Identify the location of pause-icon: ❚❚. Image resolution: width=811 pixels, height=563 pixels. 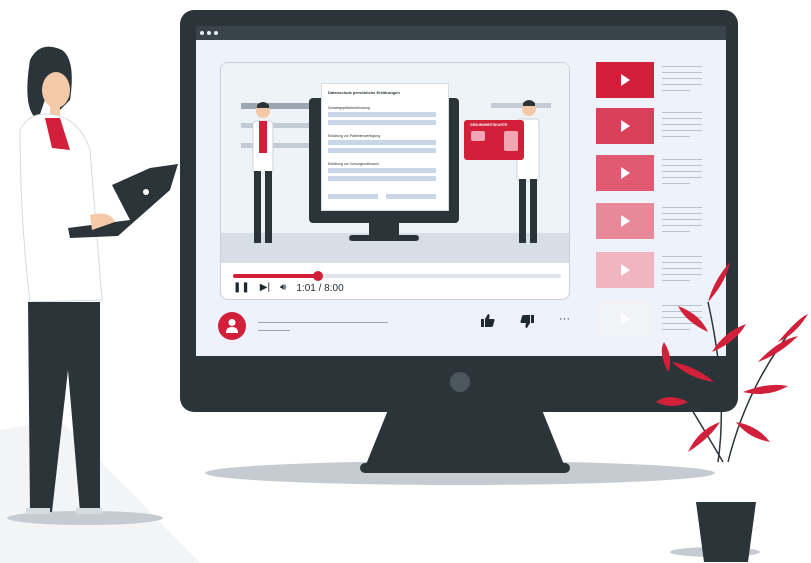
(241, 288).